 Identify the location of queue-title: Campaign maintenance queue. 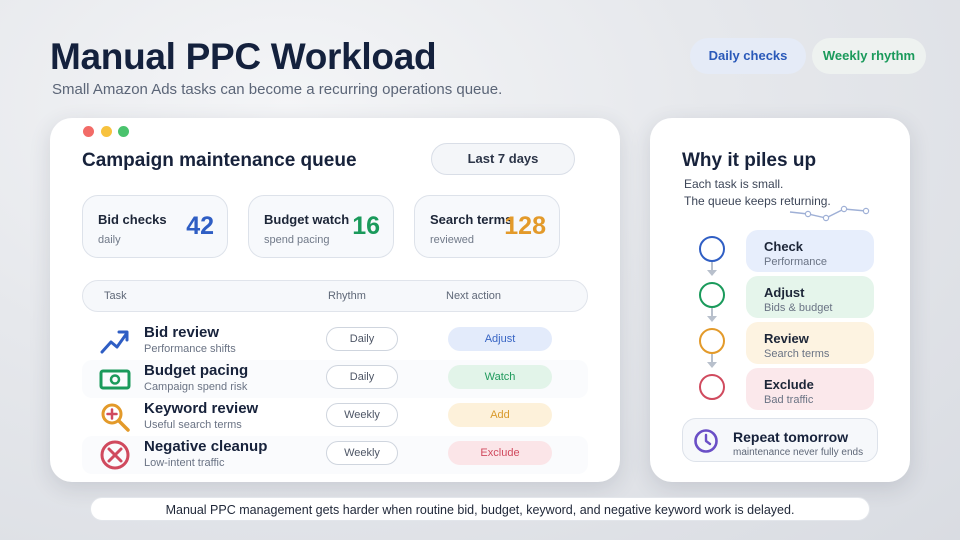
(219, 160).